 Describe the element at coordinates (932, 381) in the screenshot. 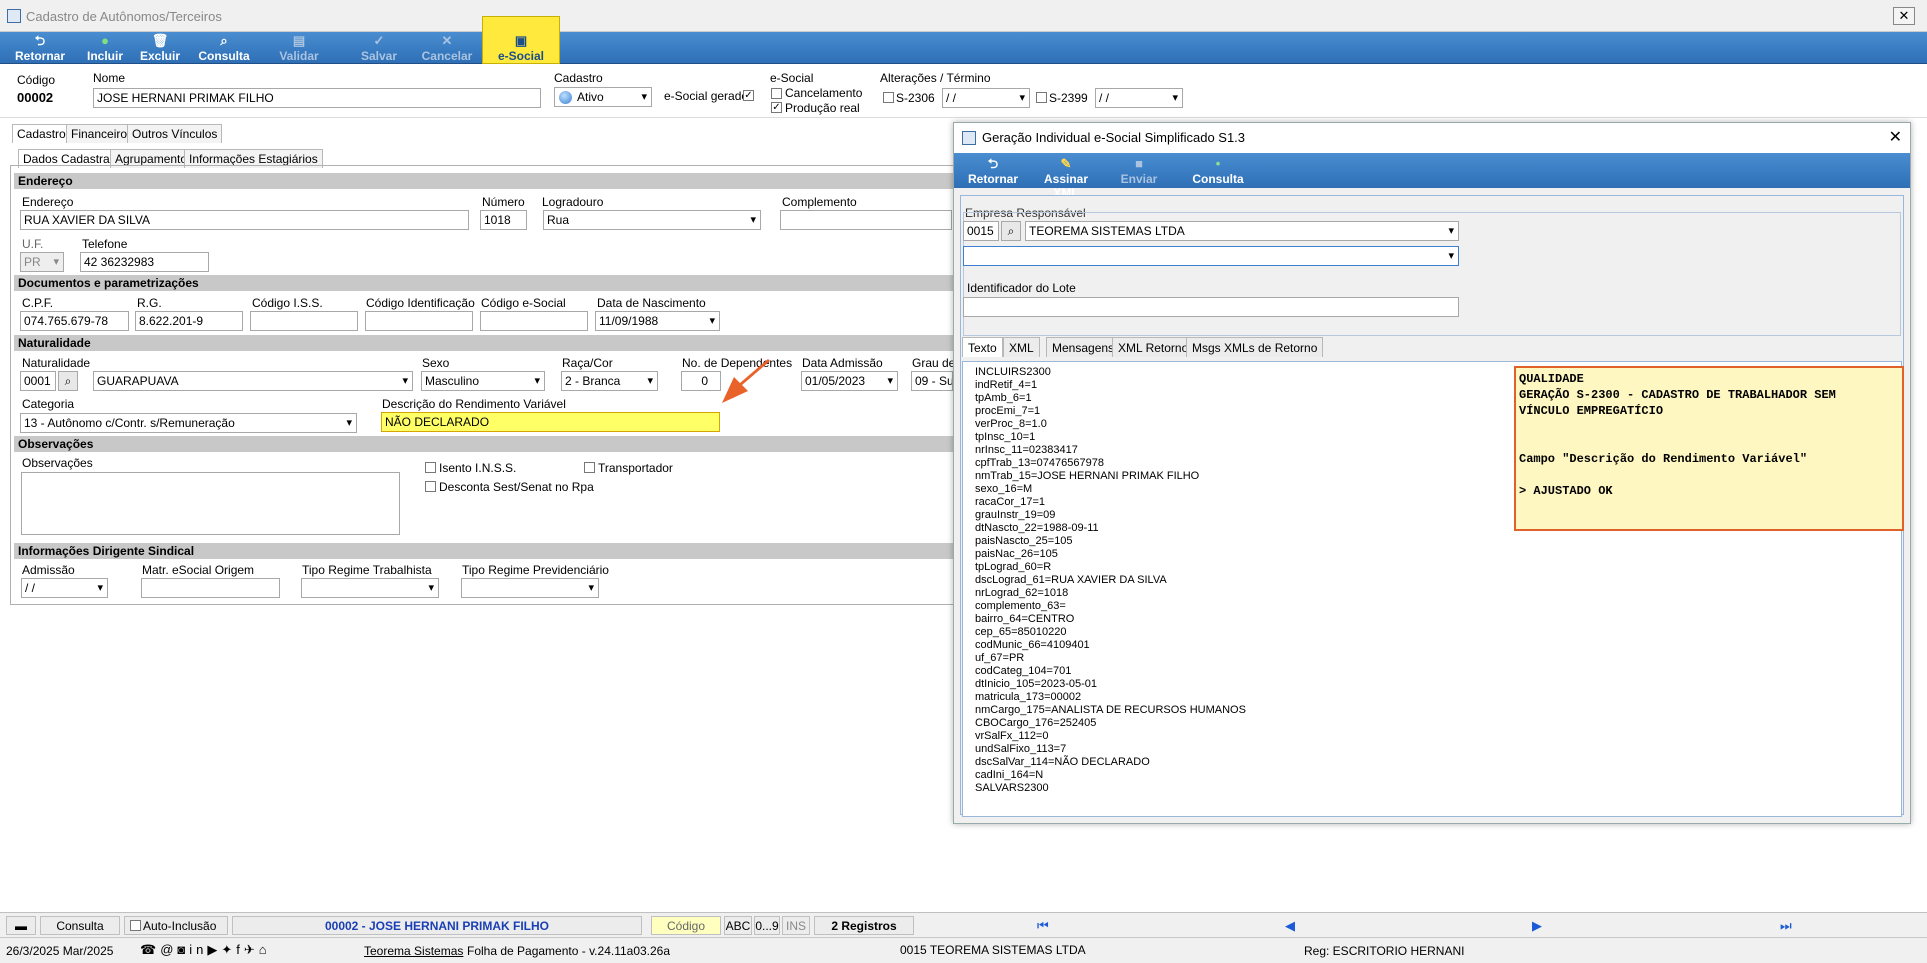

I see `grau-select: 09 - Sup` at that location.